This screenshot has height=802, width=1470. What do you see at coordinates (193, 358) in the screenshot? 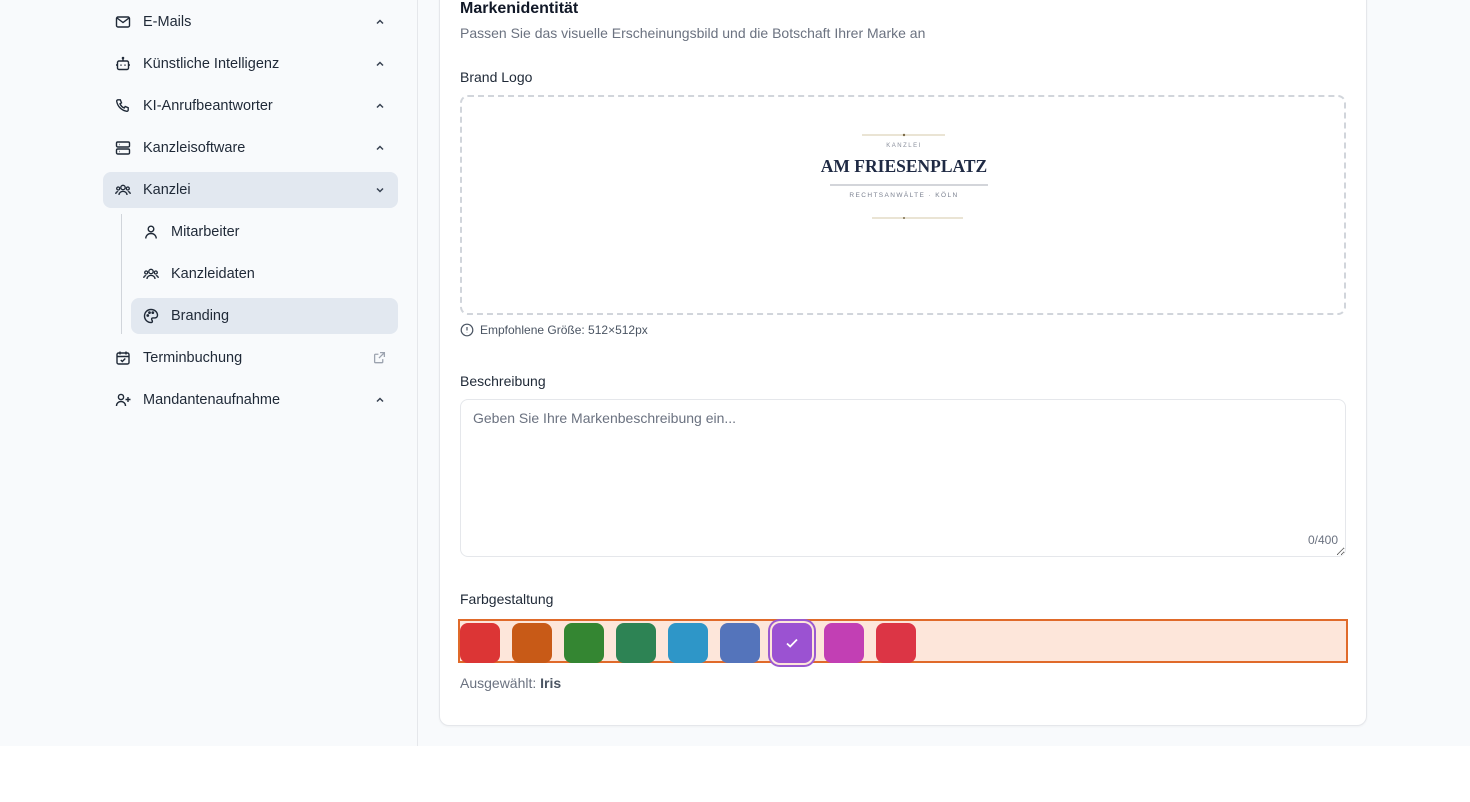
I see `sidebar-item-label: Terminbuchung` at bounding box center [193, 358].